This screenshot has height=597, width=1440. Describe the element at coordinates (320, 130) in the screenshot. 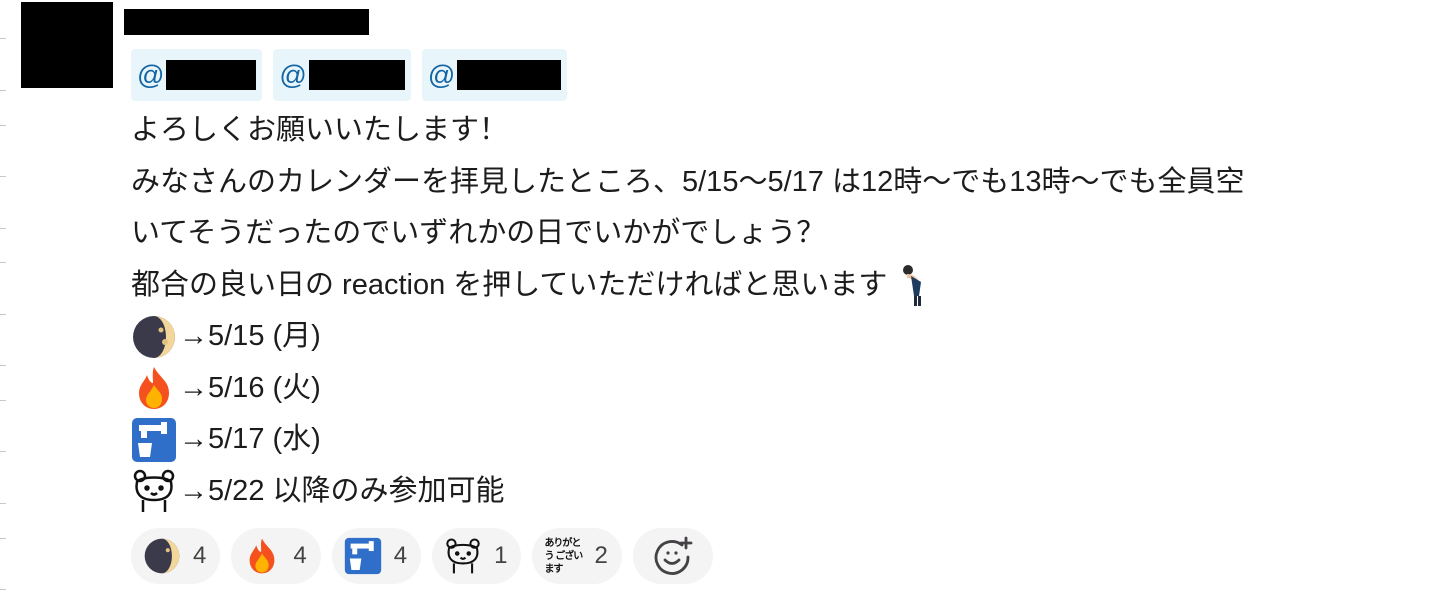

I see `message-line: よろしくお願いいたします！` at that location.